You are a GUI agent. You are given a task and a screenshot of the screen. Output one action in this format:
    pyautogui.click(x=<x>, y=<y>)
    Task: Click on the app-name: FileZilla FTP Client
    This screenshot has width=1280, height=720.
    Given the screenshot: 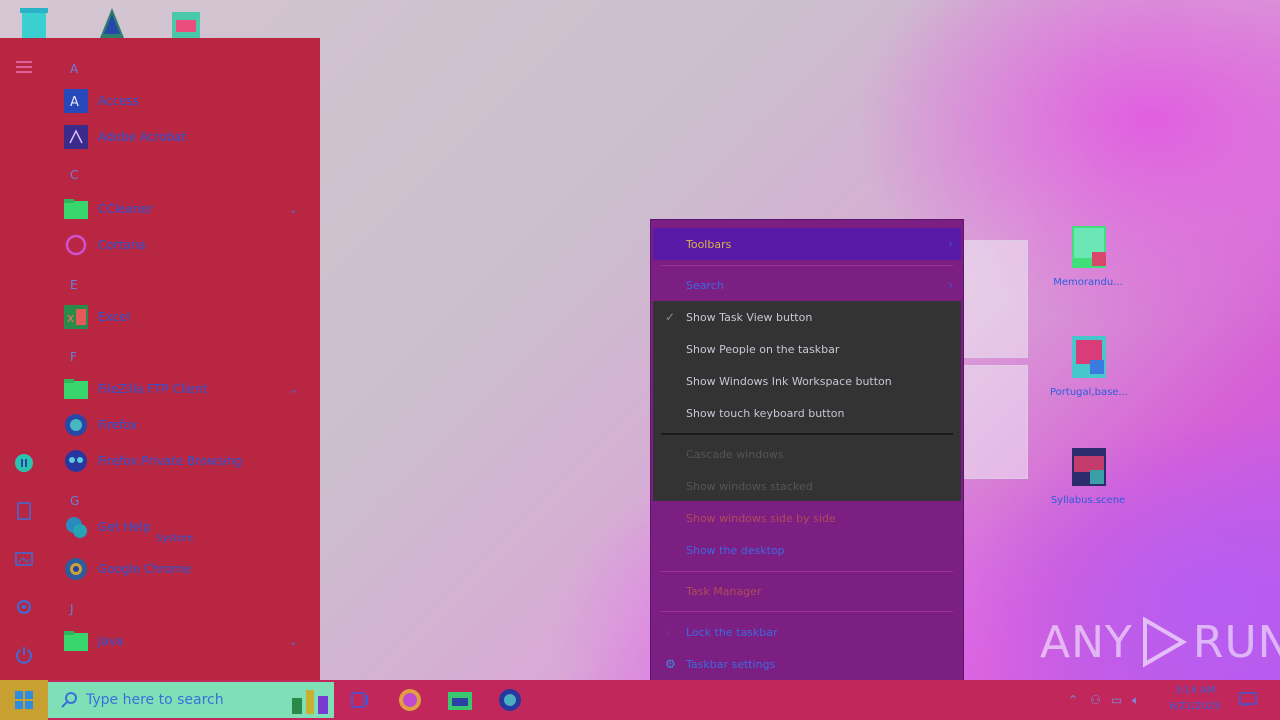 What is the action you would take?
    pyautogui.click(x=153, y=389)
    